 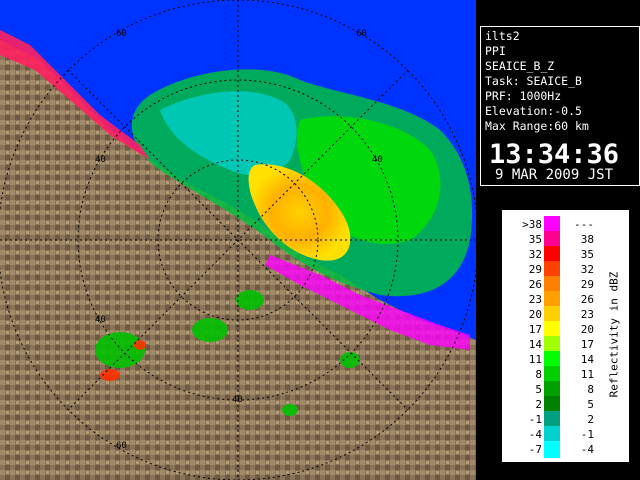 I want to click on legend-swatch, so click(x=552, y=449).